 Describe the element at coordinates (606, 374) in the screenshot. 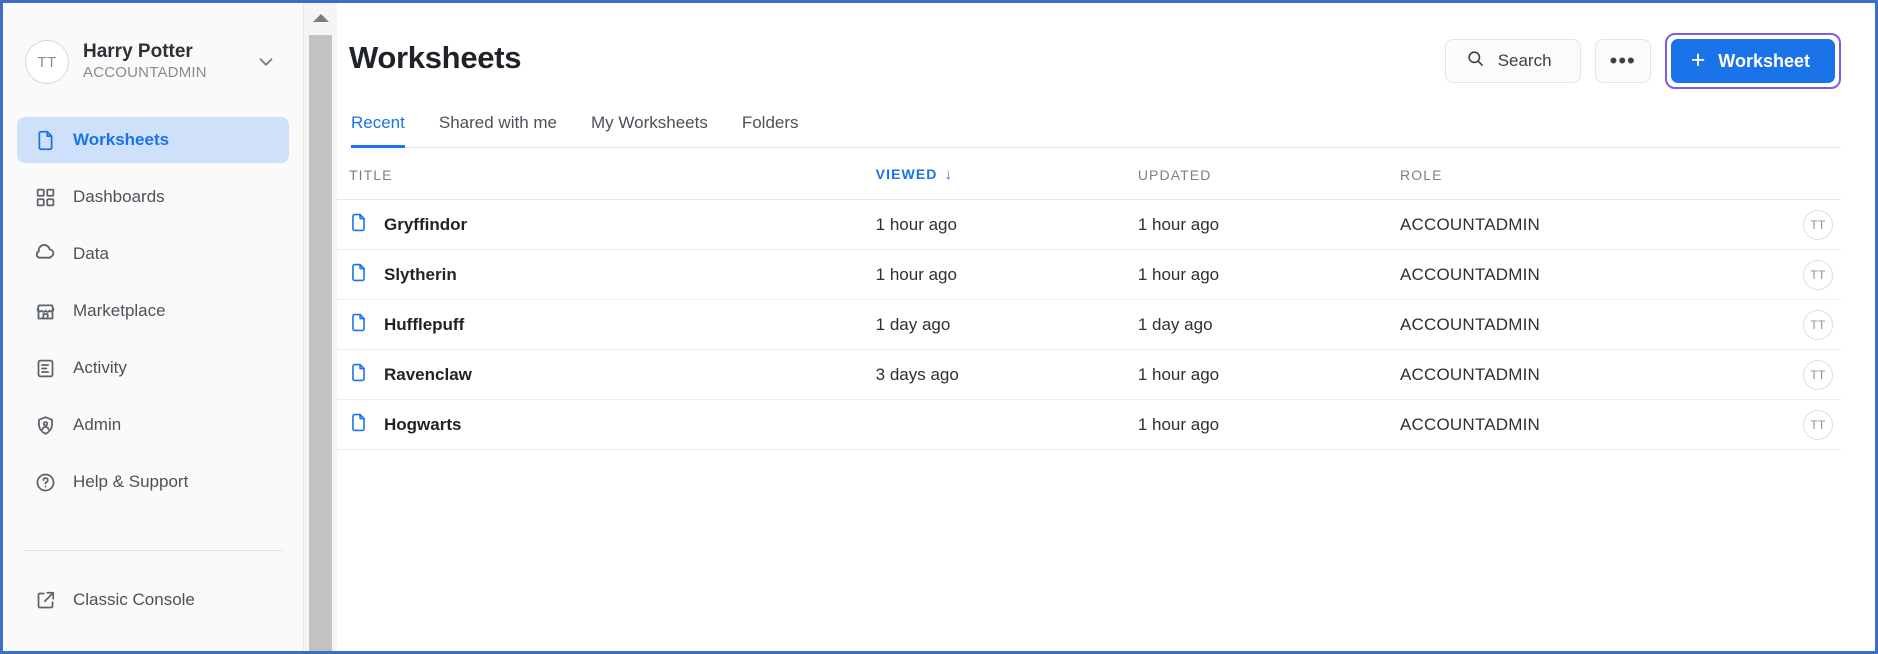

I see `cell-title: Ravenclaw` at that location.